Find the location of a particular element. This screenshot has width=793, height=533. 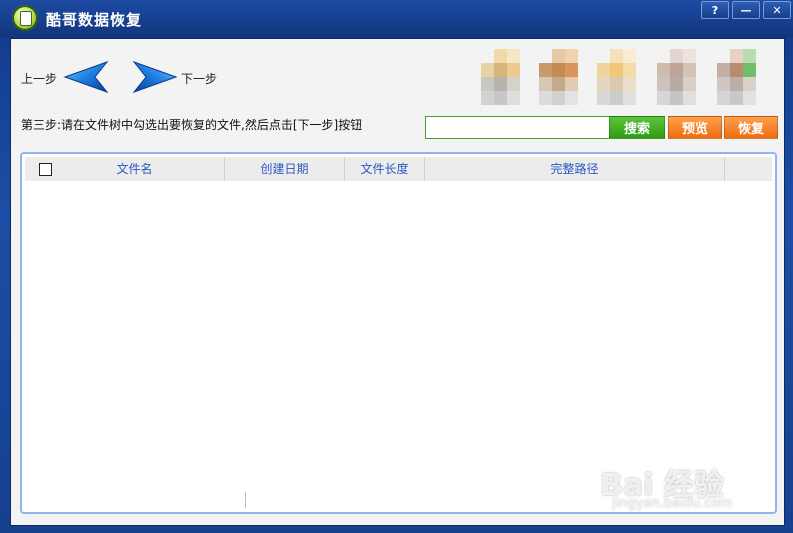

help-button: ? is located at coordinates (715, 10).